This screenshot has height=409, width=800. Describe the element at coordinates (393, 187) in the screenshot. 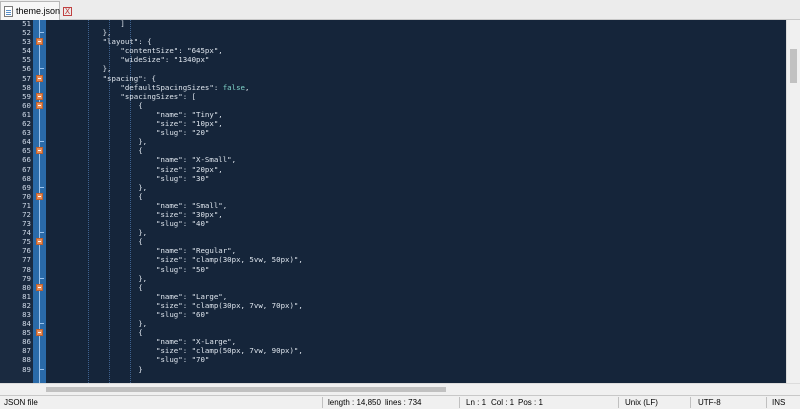

I see `code-line: 69 },` at that location.